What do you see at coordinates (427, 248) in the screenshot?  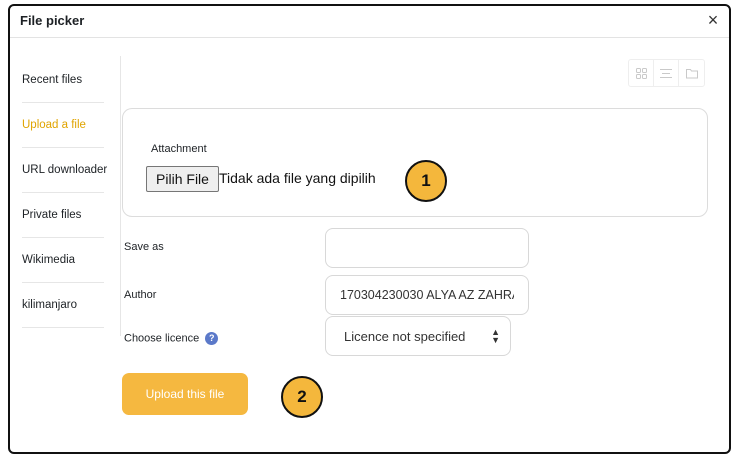 I see `save-as-input` at bounding box center [427, 248].